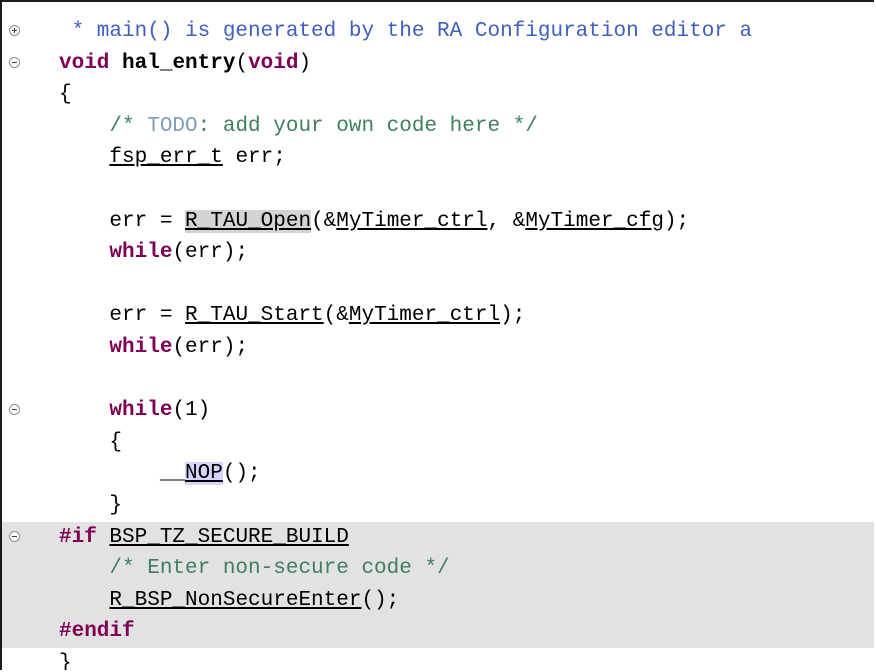 This screenshot has height=672, width=876. Describe the element at coordinates (254, 158) in the screenshot. I see `code-token: err;` at that location.